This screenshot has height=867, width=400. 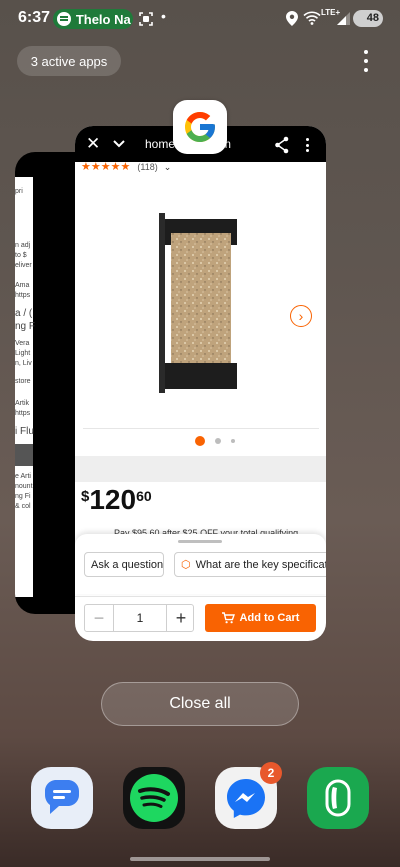 I want to click on preview-text-17: ng Fi, so click(x=23, y=496).